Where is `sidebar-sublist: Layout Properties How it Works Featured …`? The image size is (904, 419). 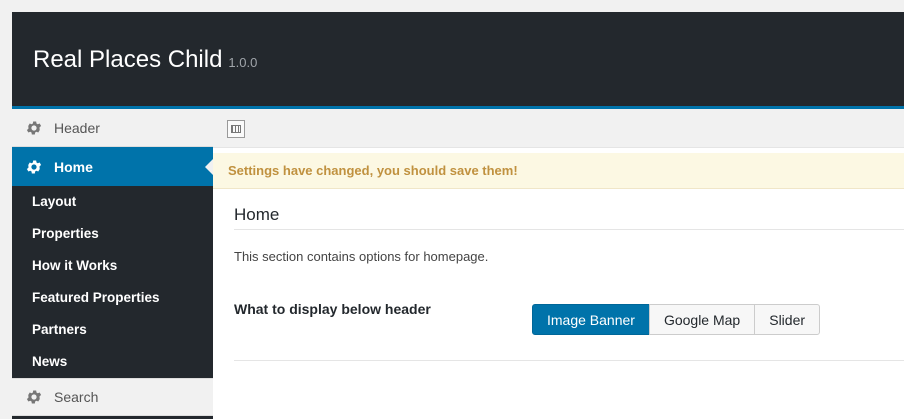
sidebar-sublist: Layout Properties How it Works Featured … is located at coordinates (112, 282).